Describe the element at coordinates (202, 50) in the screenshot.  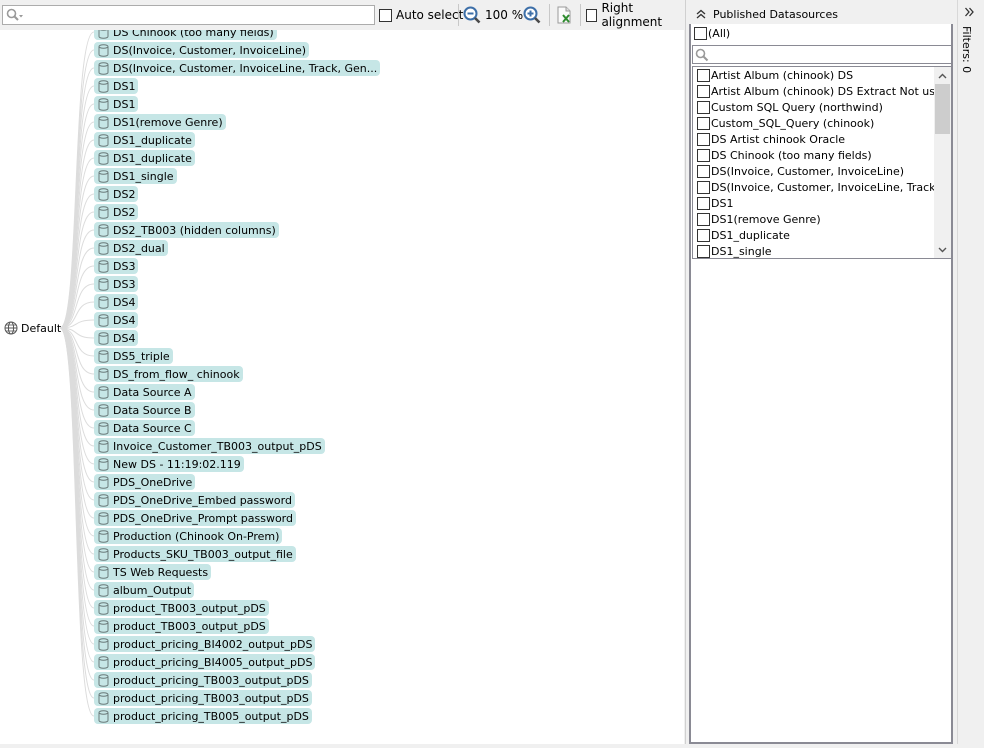
I see `tree-node: DS(Invoice, Customer, InvoiceLine)` at that location.